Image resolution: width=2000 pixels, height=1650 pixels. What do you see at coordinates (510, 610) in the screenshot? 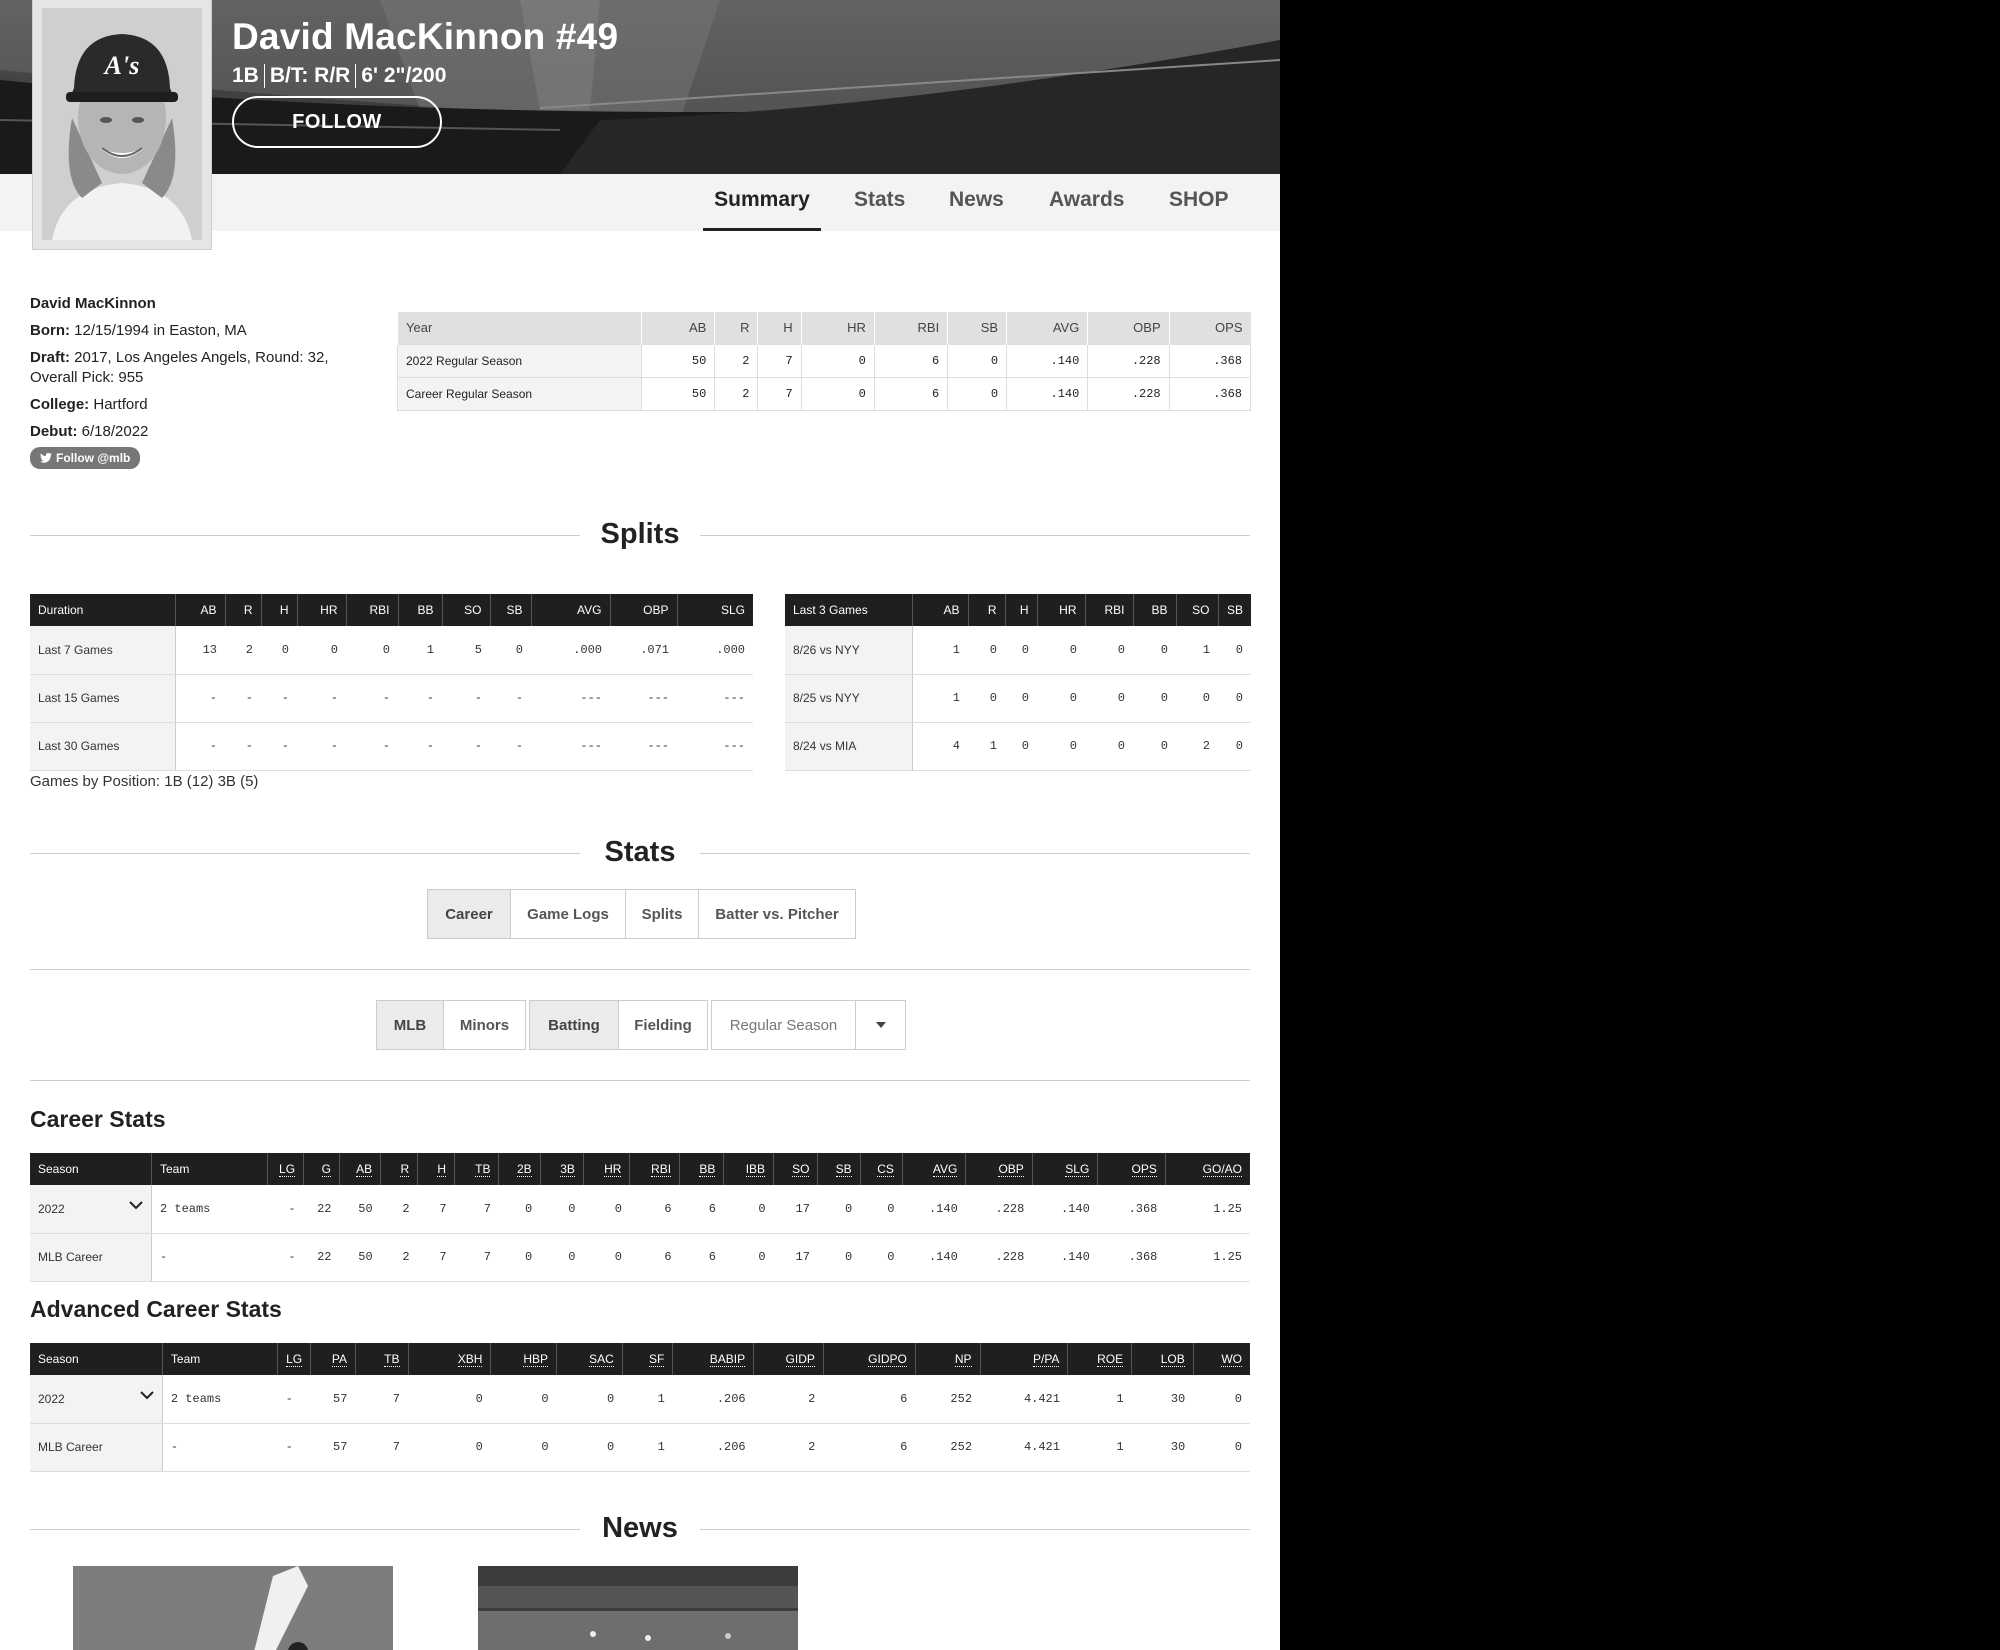
I see `column-header: SB` at bounding box center [510, 610].